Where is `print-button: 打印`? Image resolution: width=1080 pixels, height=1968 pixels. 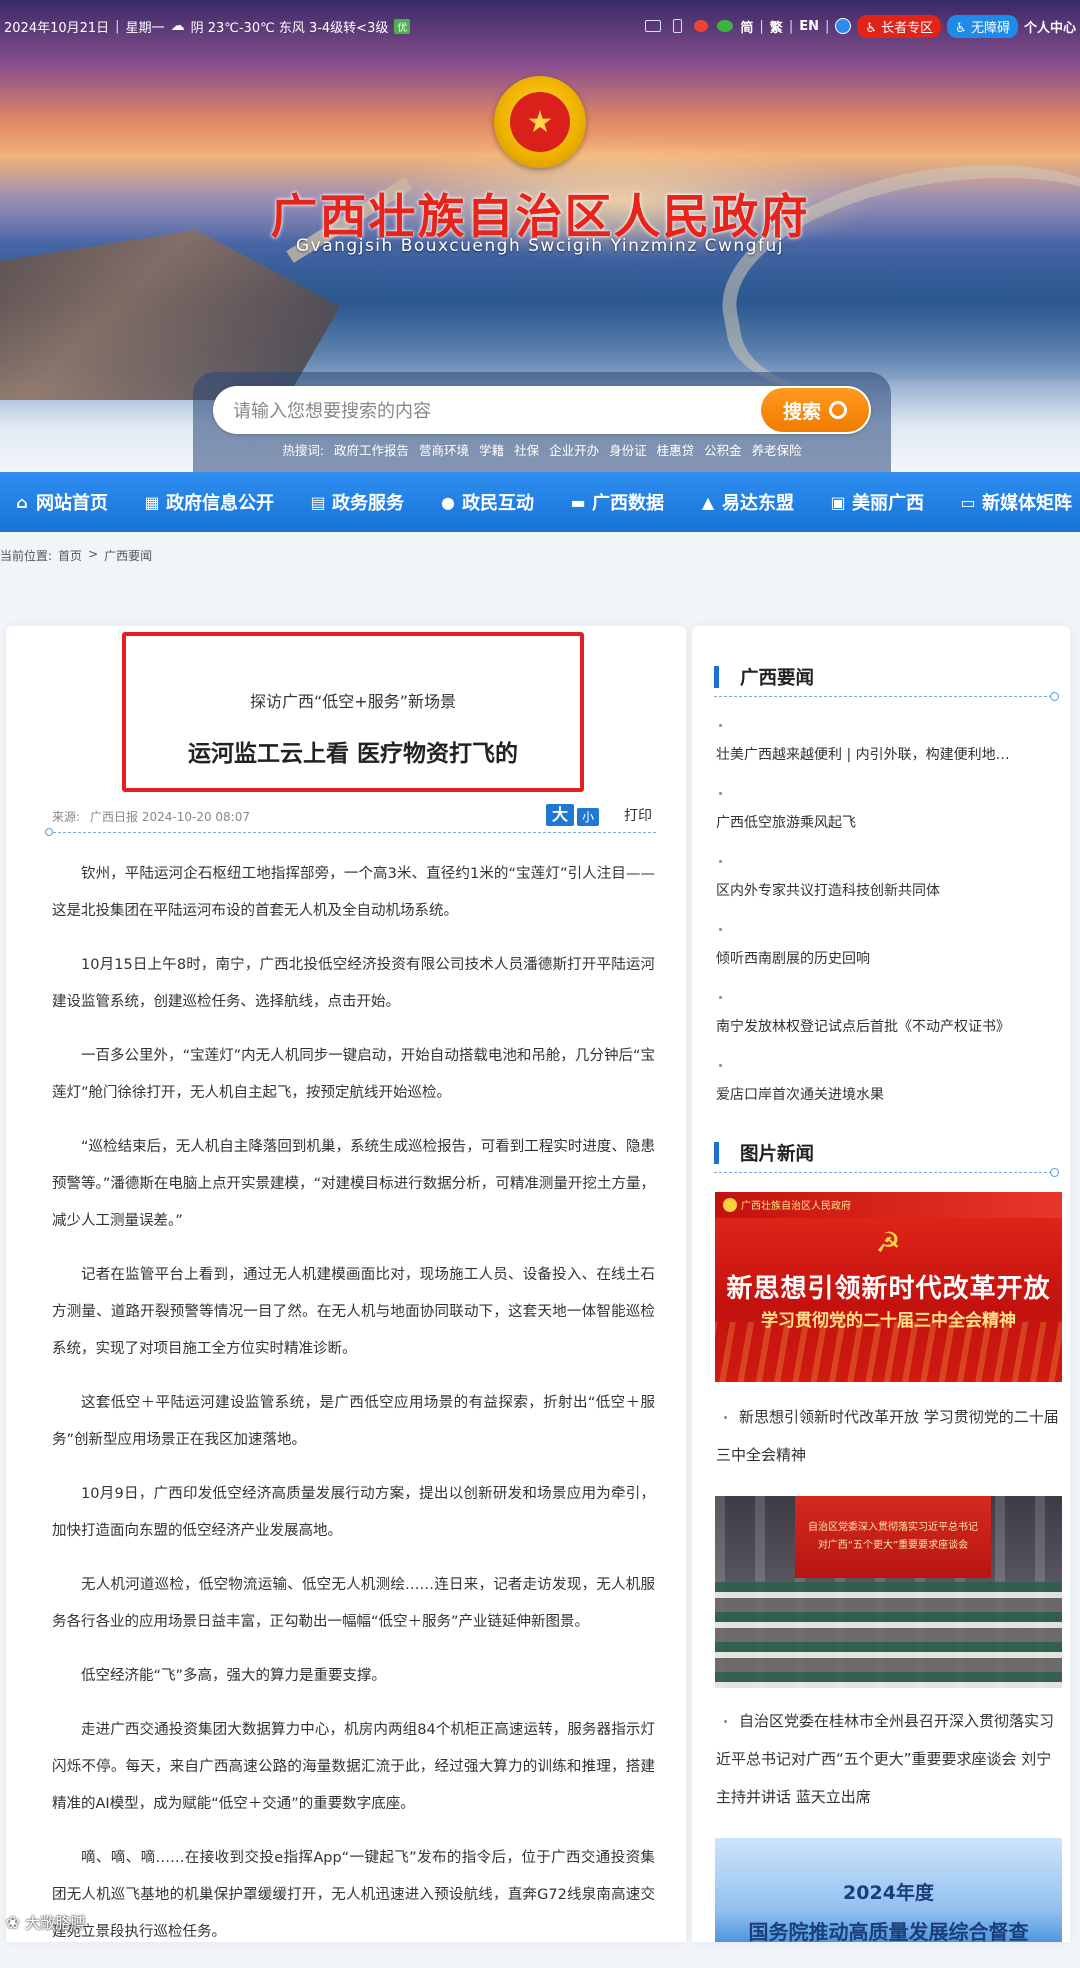
print-button: 打印 is located at coordinates (638, 815).